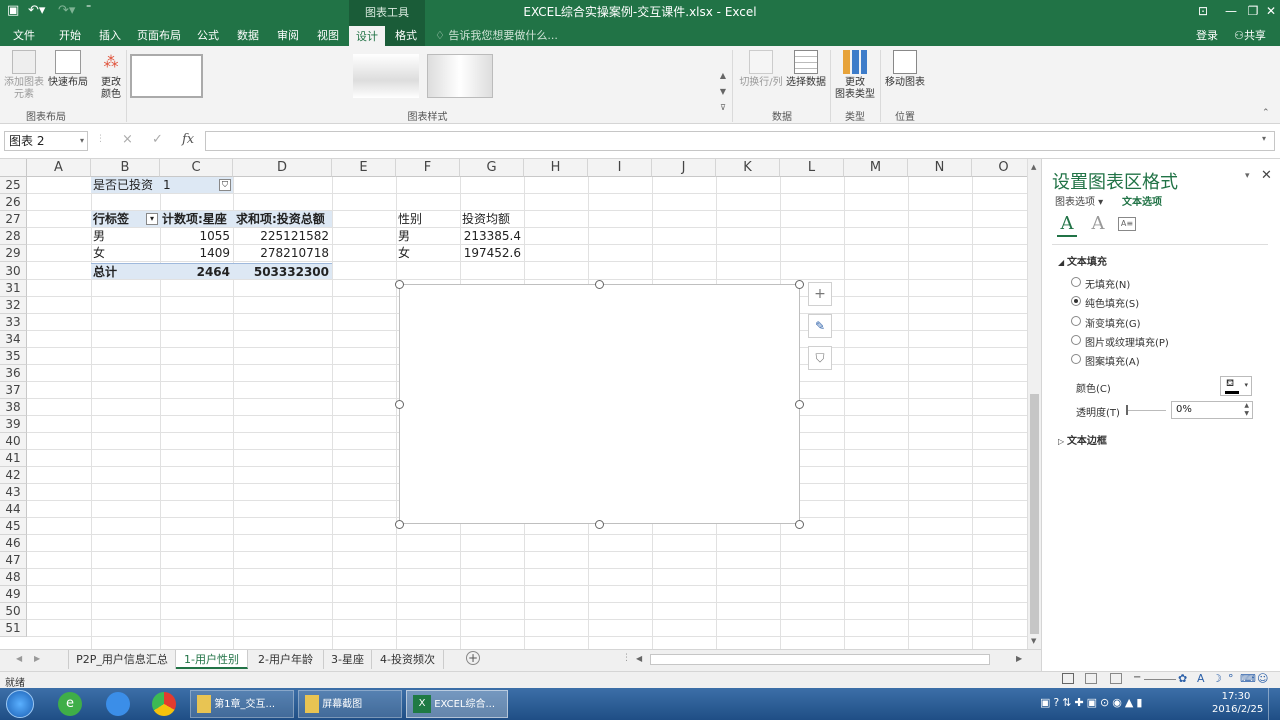 The width and height of the screenshot is (1280, 720). Describe the element at coordinates (905, 69) in the screenshot. I see `move-chart-button: 移动图表` at that location.